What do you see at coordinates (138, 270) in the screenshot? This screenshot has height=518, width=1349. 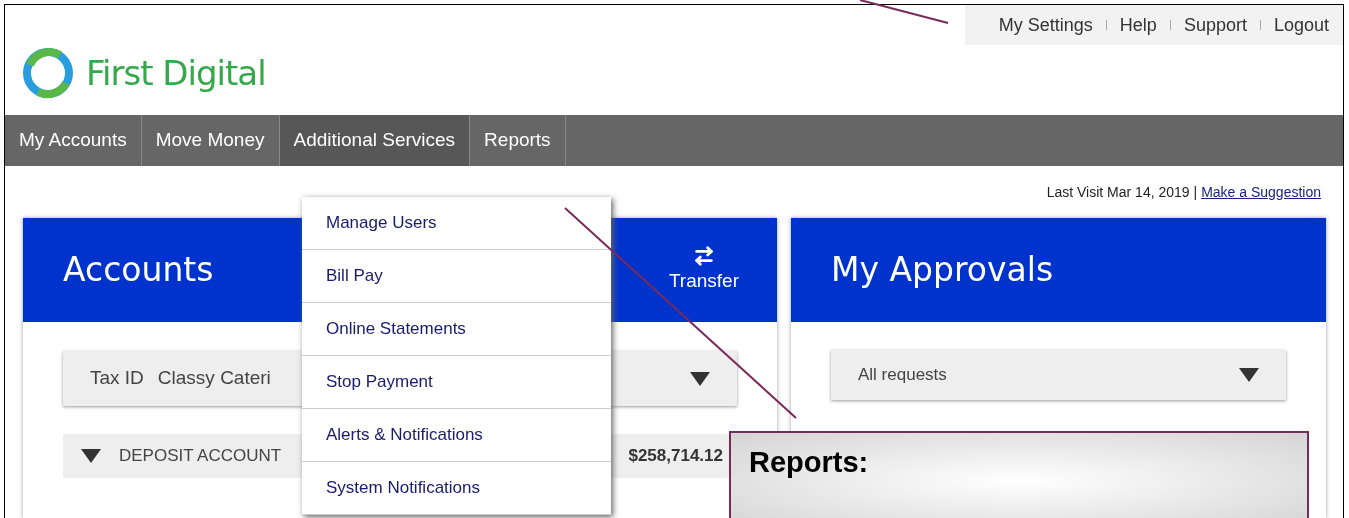 I see `card-title: Accounts` at bounding box center [138, 270].